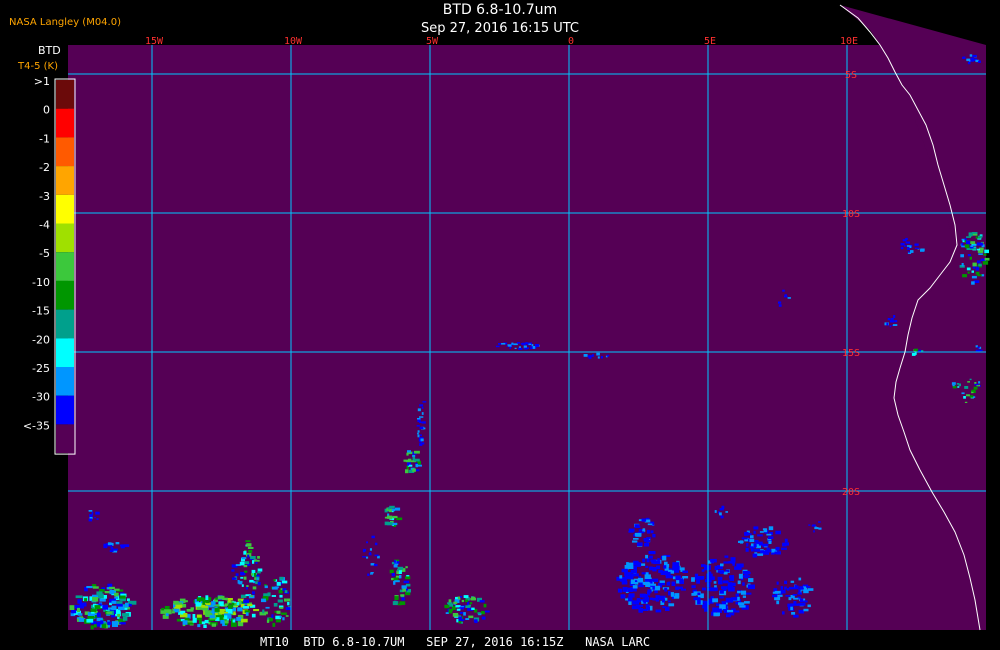 This screenshot has height=650, width=1000. Describe the element at coordinates (851, 75) in the screenshot. I see `lat-label: 5S` at that location.